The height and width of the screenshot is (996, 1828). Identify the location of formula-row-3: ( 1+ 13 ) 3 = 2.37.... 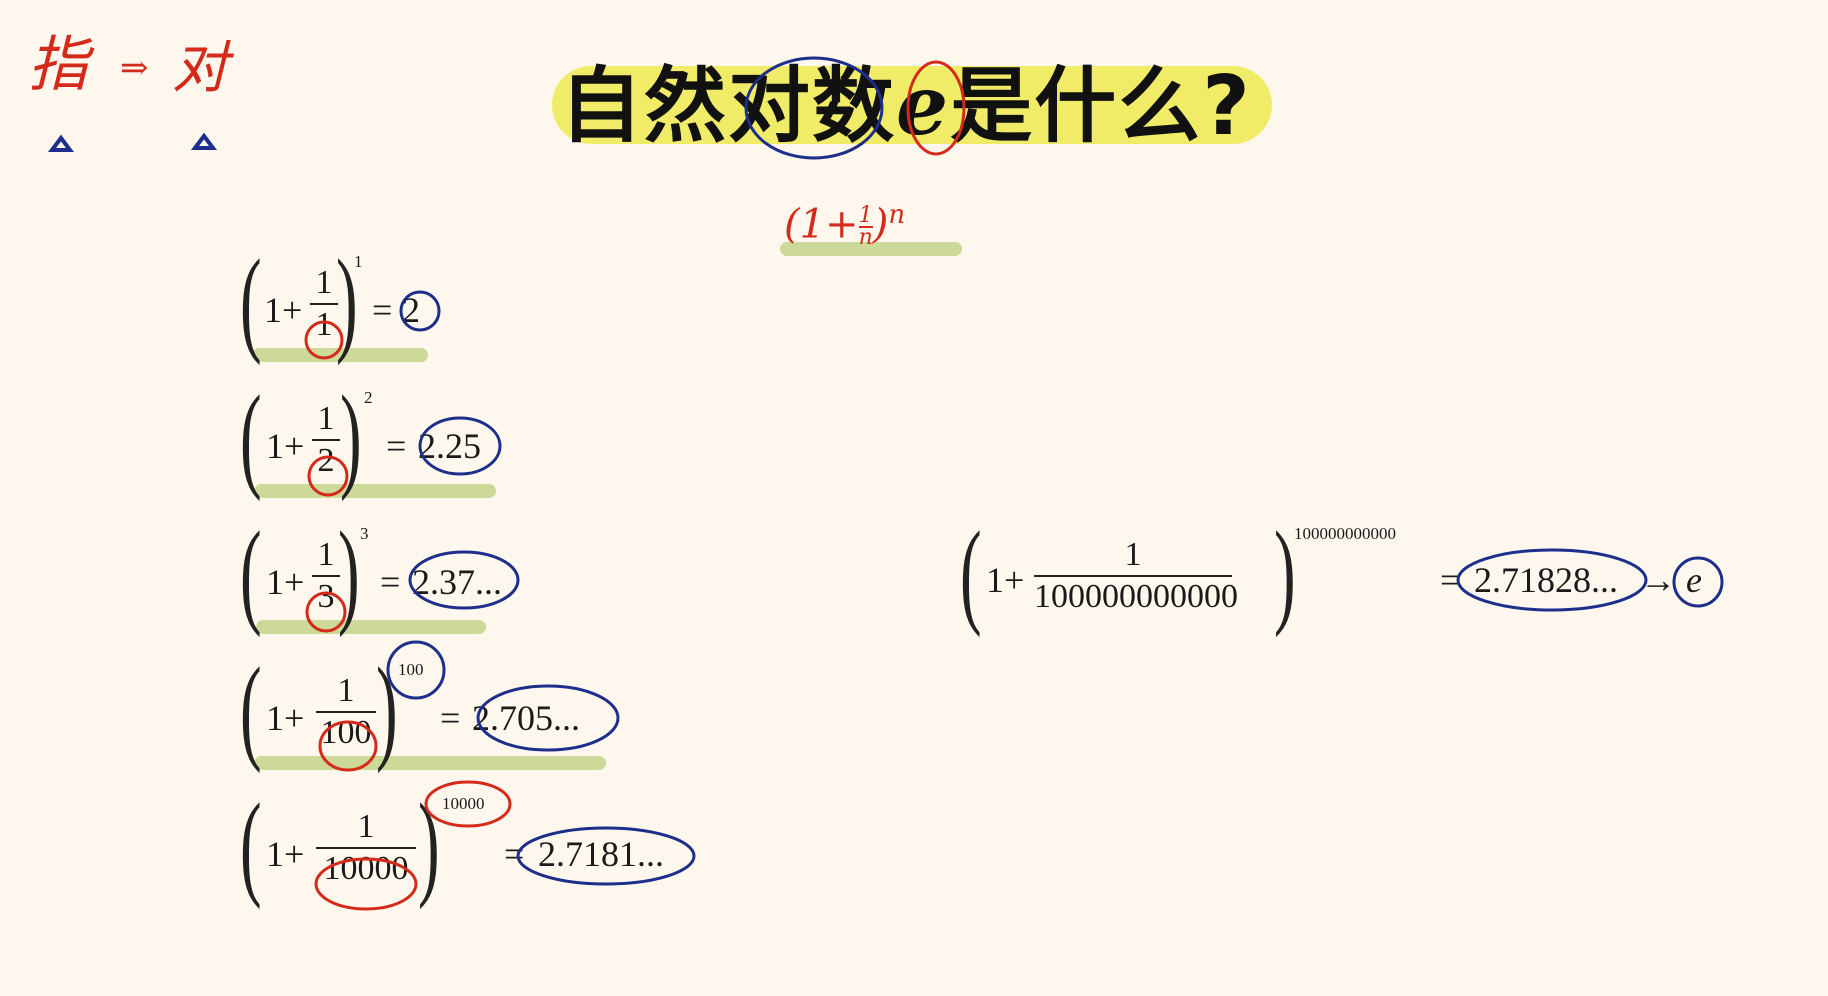
(371, 572).